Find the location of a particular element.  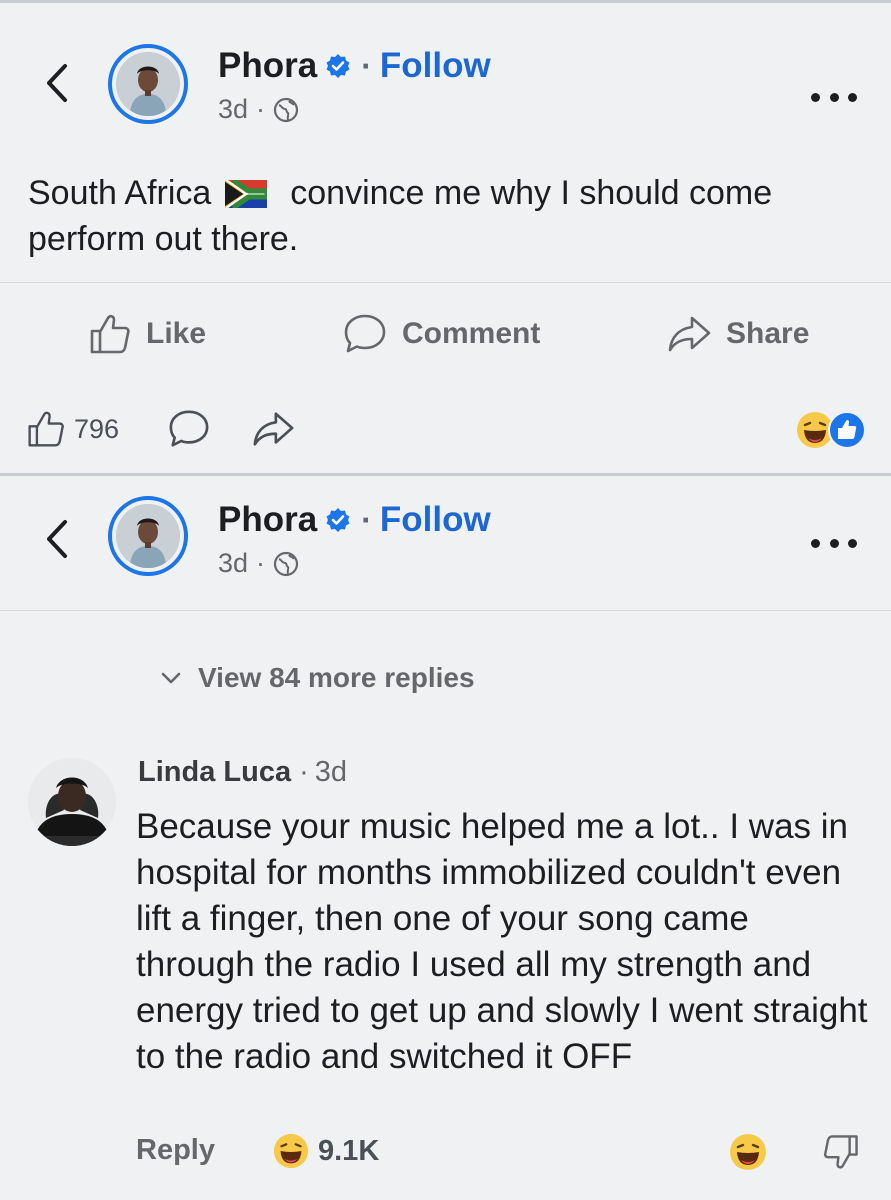

like-reaction-icon is located at coordinates (847, 430).